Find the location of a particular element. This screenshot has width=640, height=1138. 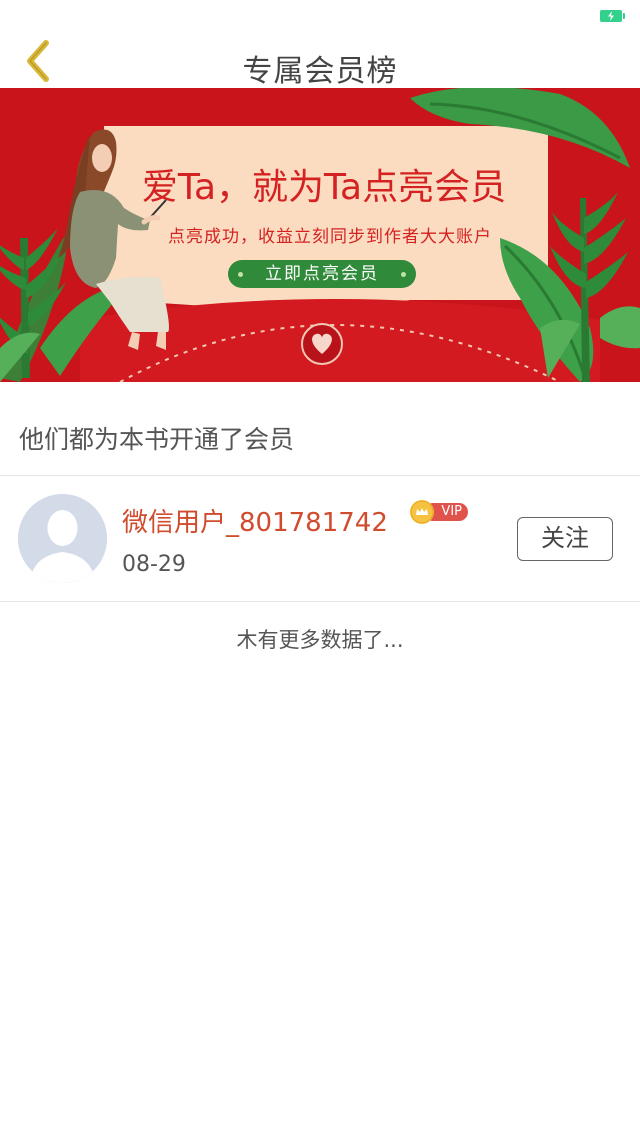

section-title: 他们都为本书开通了会员 is located at coordinates (157, 439).